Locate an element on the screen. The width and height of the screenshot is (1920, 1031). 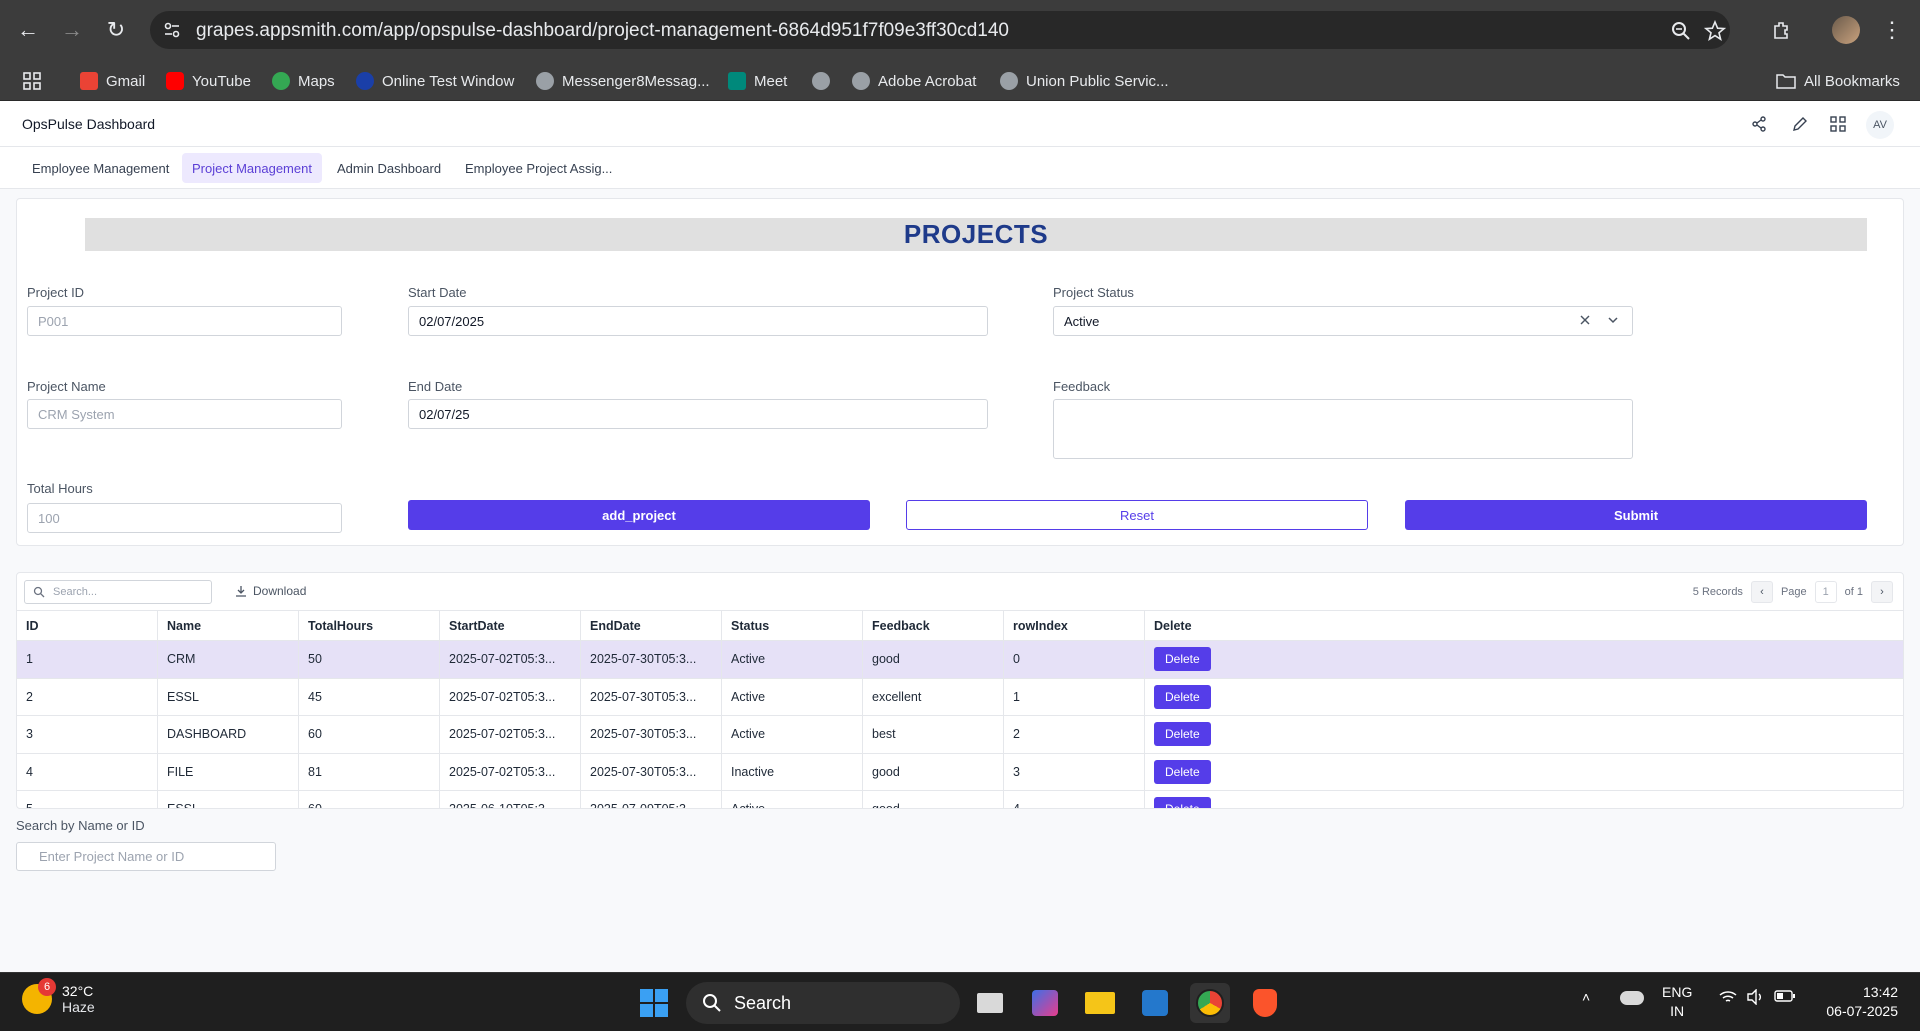
file-explorer-icon is located at coordinates (1100, 1003).